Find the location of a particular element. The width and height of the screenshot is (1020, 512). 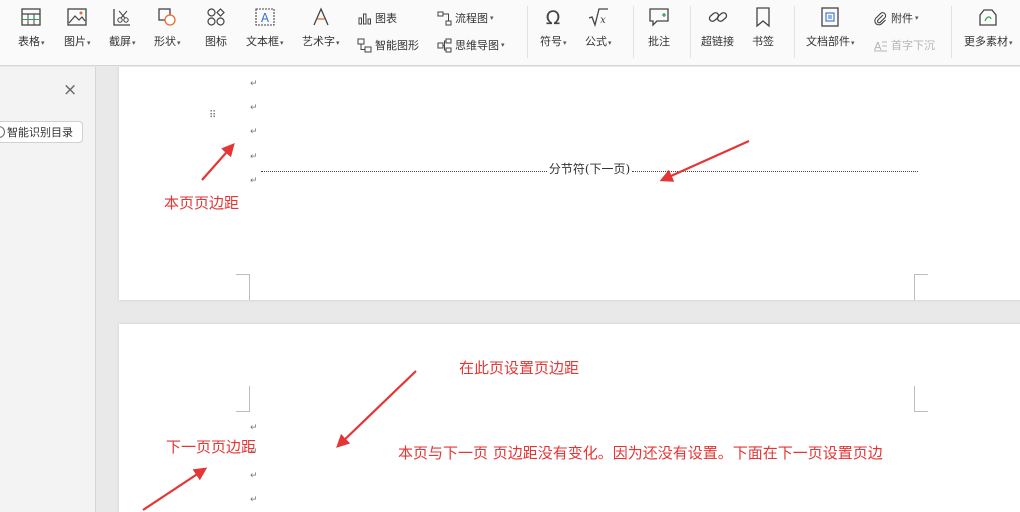

flowchart-icon is located at coordinates (444, 18).